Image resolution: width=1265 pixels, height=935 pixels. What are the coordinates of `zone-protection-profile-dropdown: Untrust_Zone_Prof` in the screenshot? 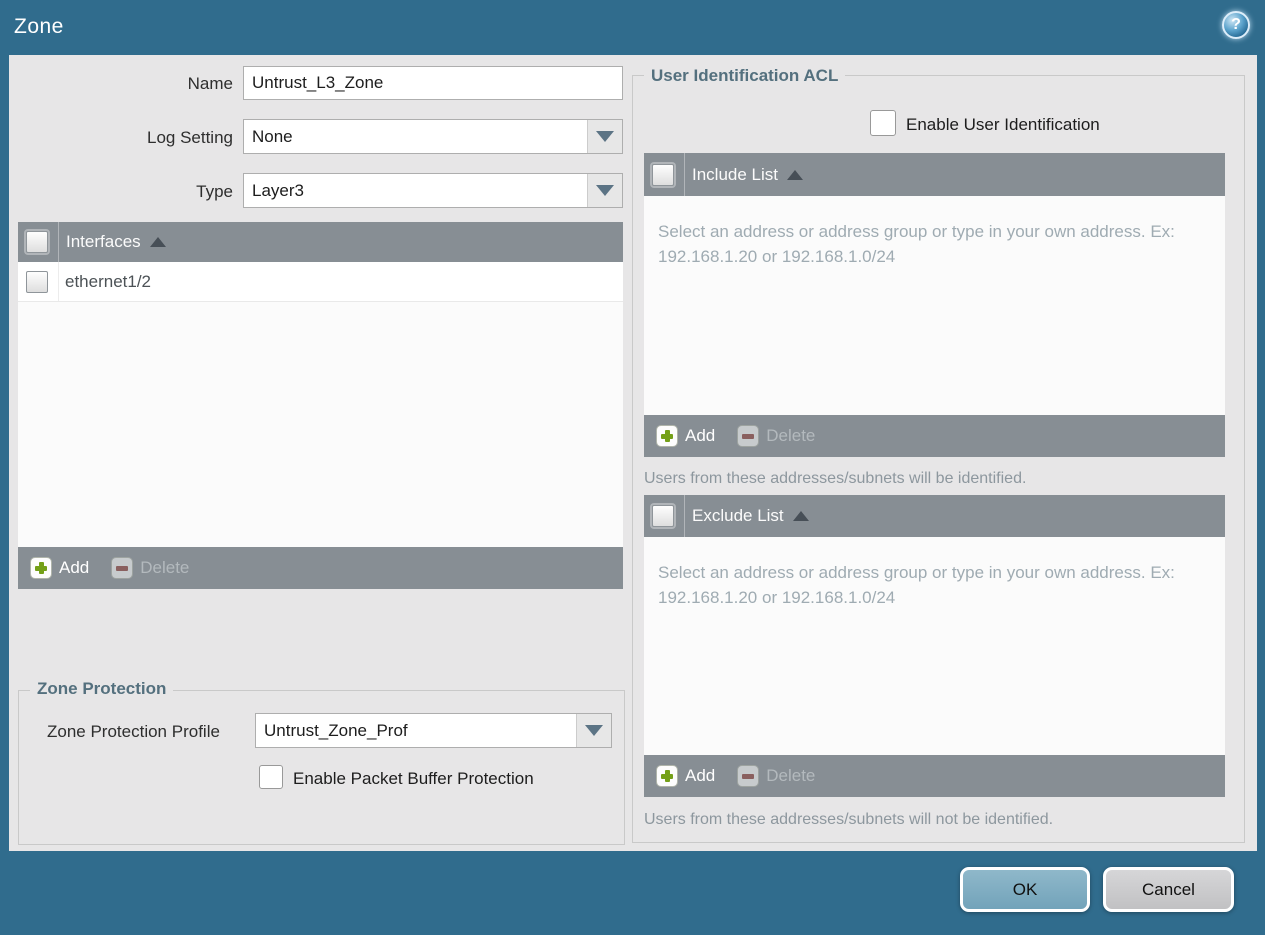 It's located at (433, 730).